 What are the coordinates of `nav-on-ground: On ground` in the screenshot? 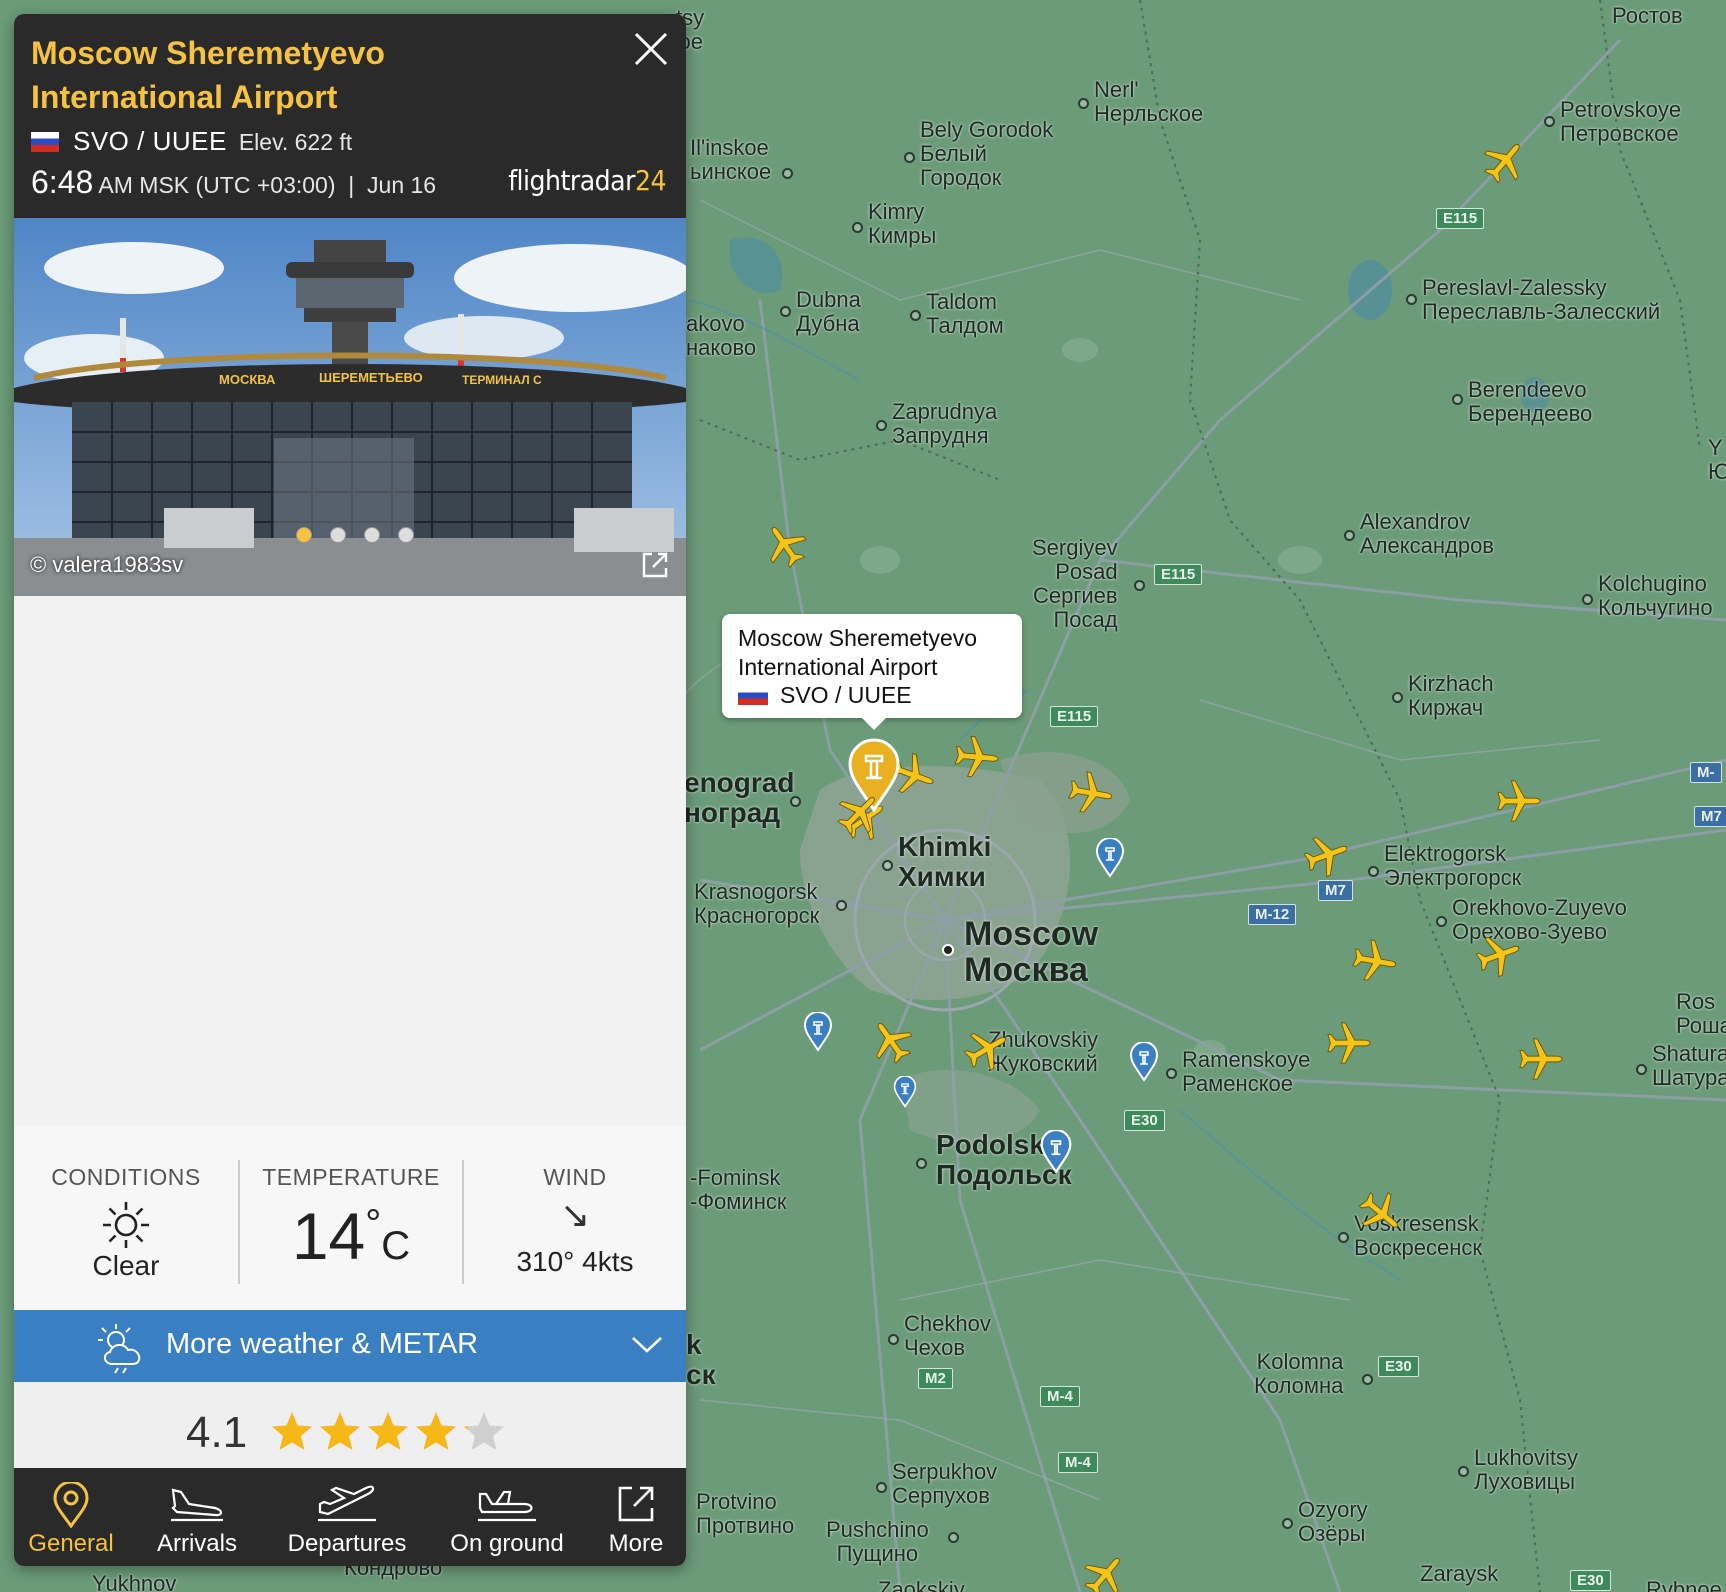 It's located at (507, 1517).